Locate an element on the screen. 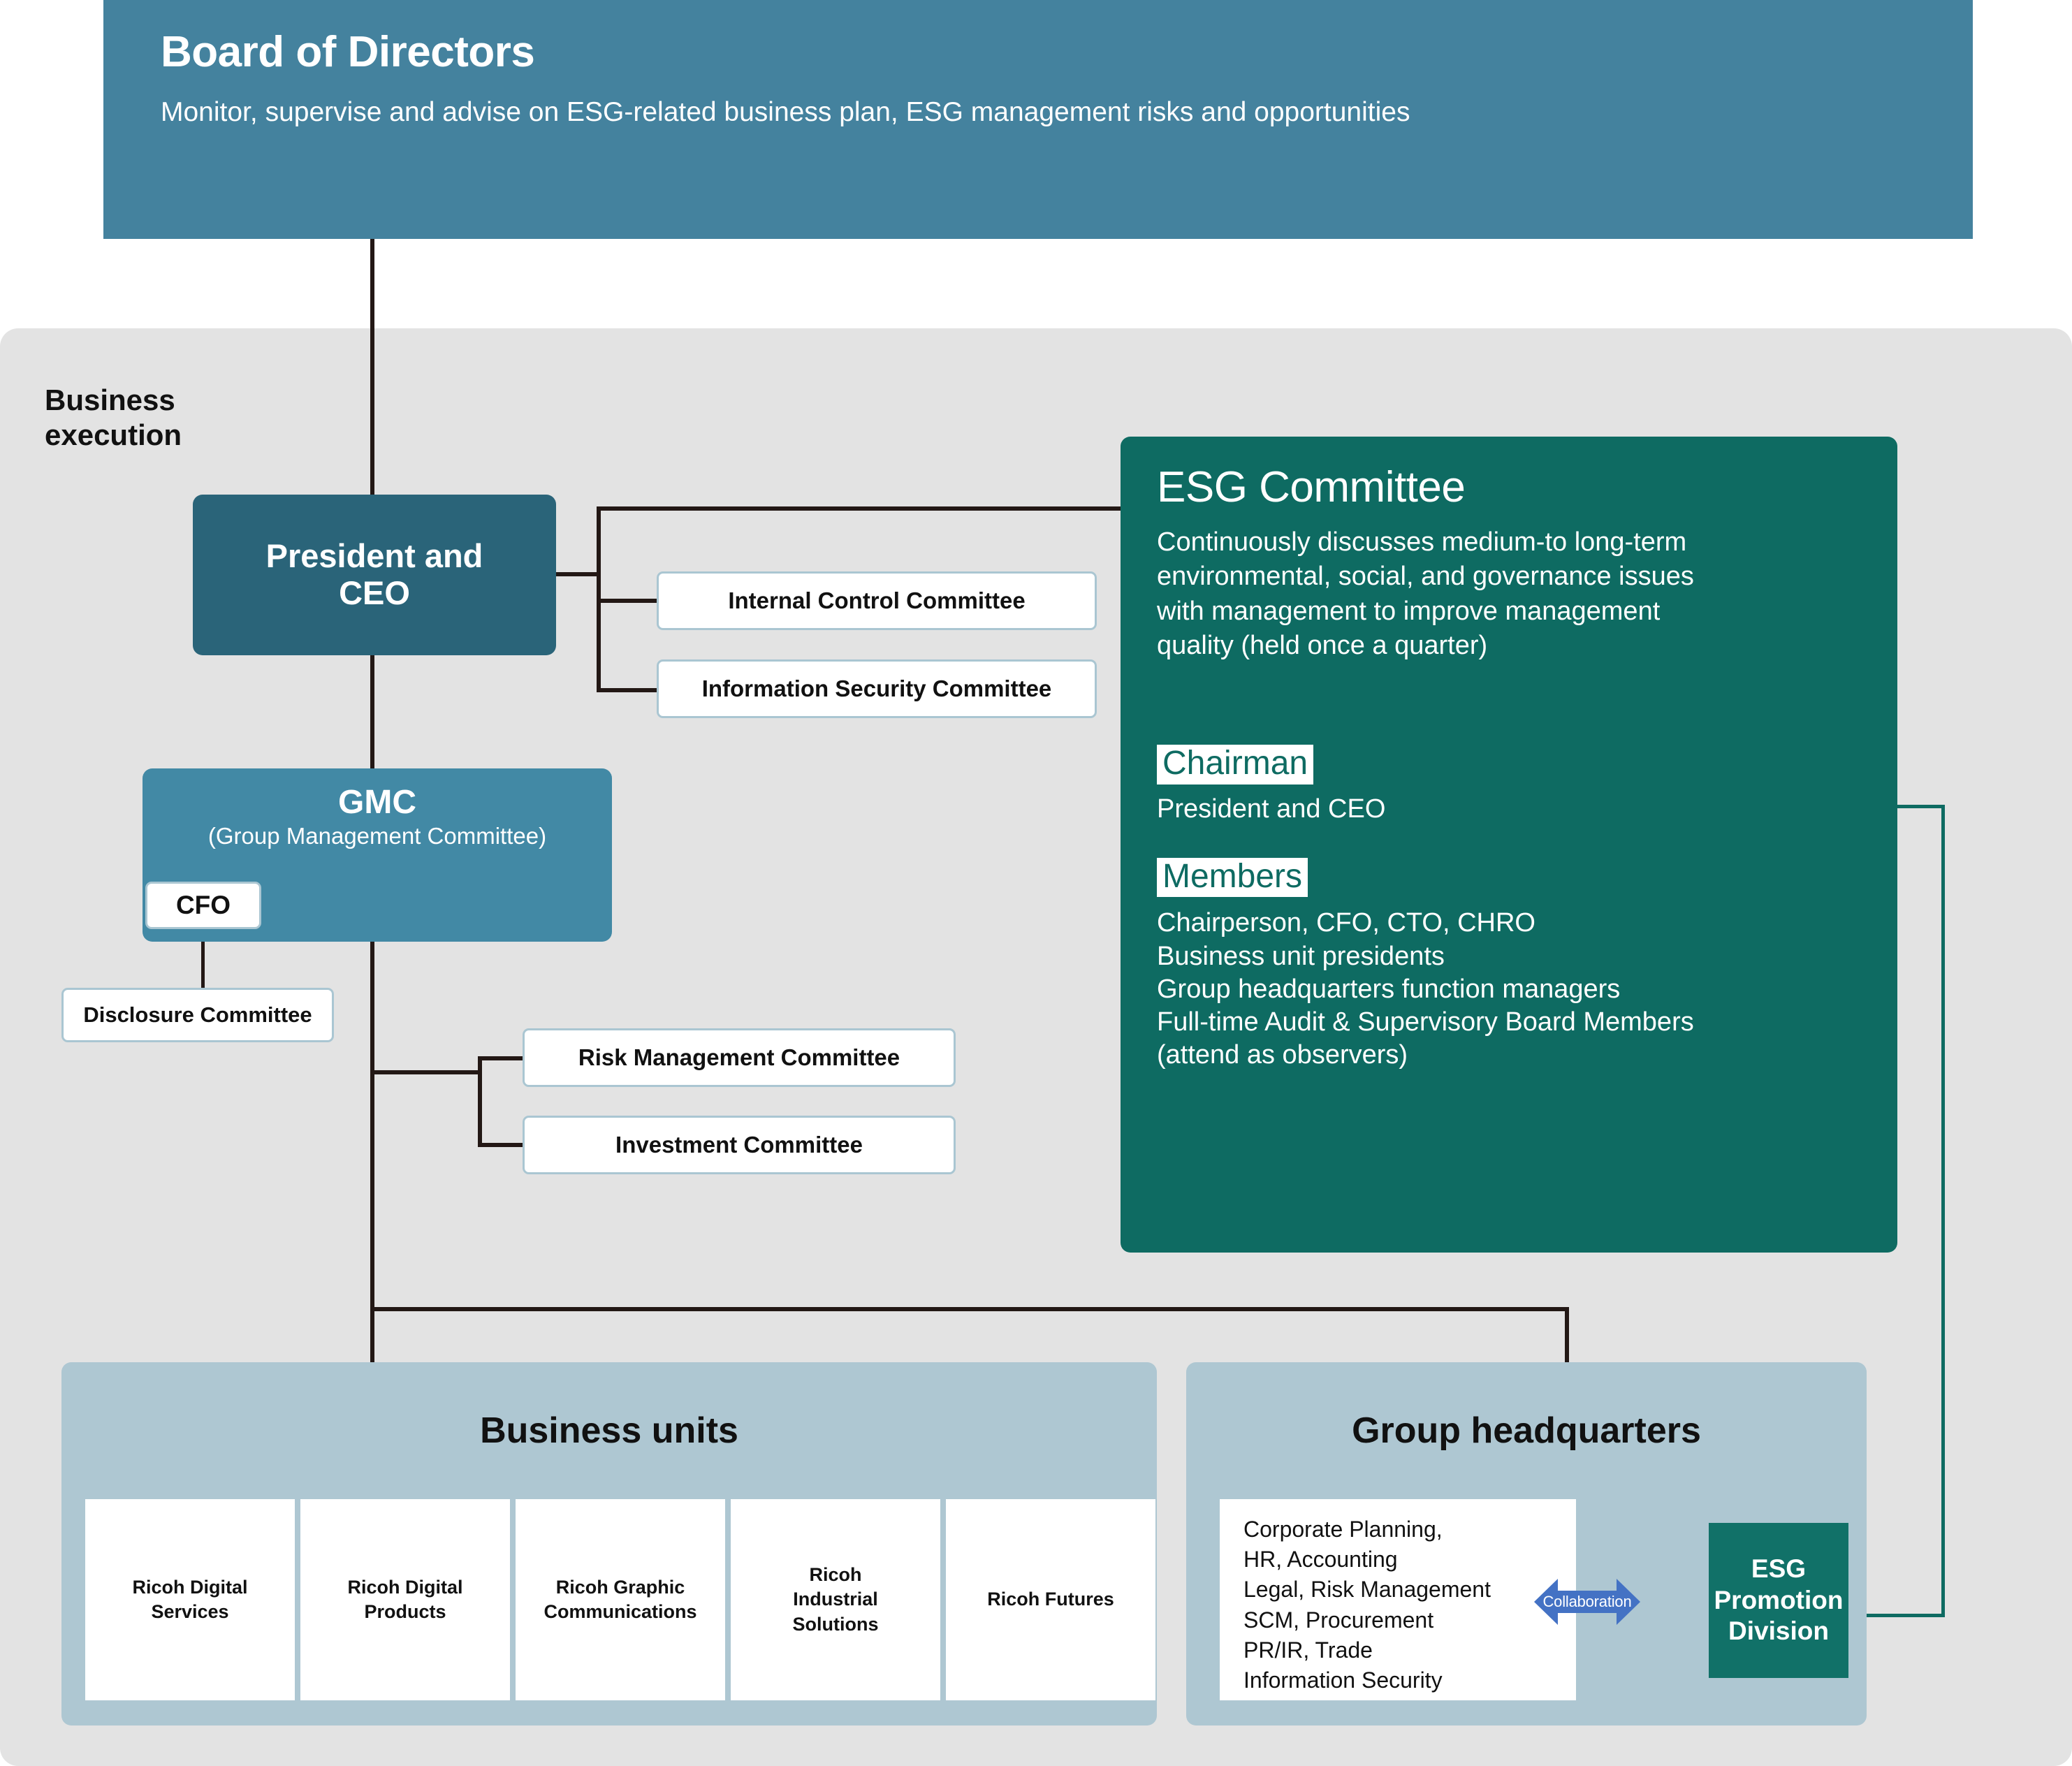 The image size is (2072, 1766). investment-committee-label: Investment Committee is located at coordinates (739, 1145).